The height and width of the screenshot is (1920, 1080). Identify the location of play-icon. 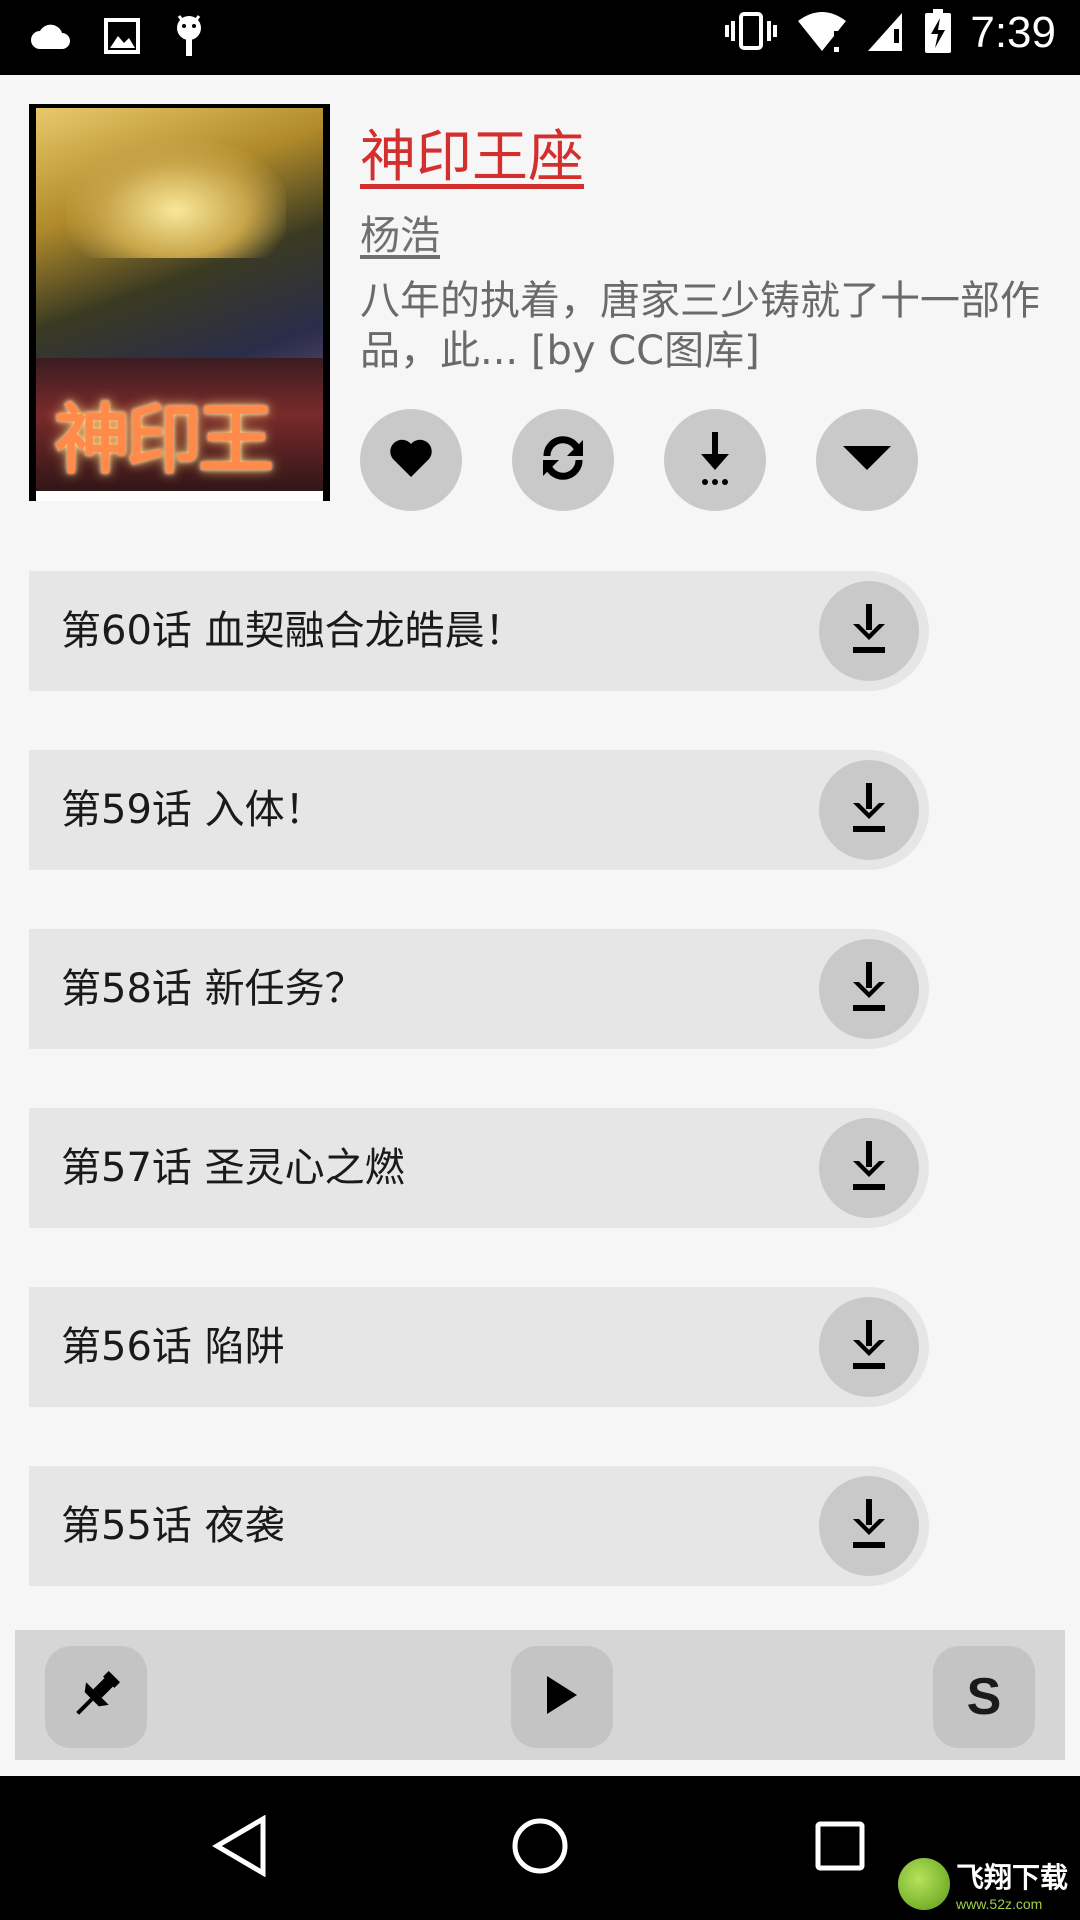
(562, 1697).